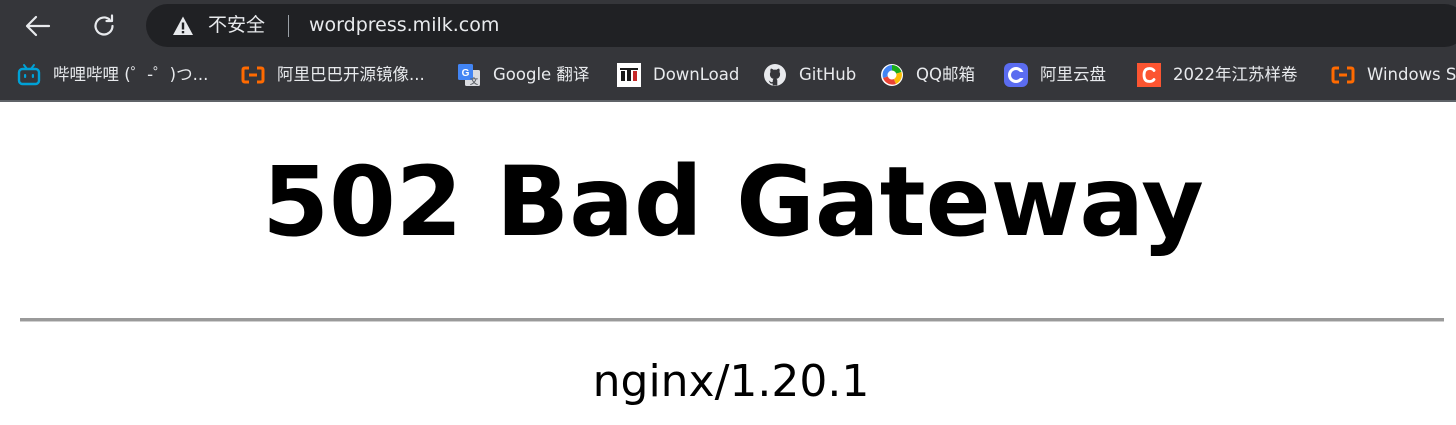 This screenshot has width=1456, height=425. I want to click on bookmark-label: 2022年江苏样卷, so click(1235, 74).